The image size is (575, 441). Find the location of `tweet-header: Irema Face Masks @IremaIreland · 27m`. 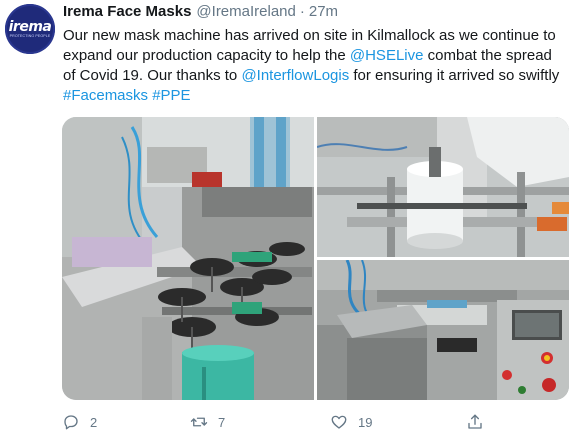

tweet-header: Irema Face Masks @IremaIreland · 27m is located at coordinates (200, 13).